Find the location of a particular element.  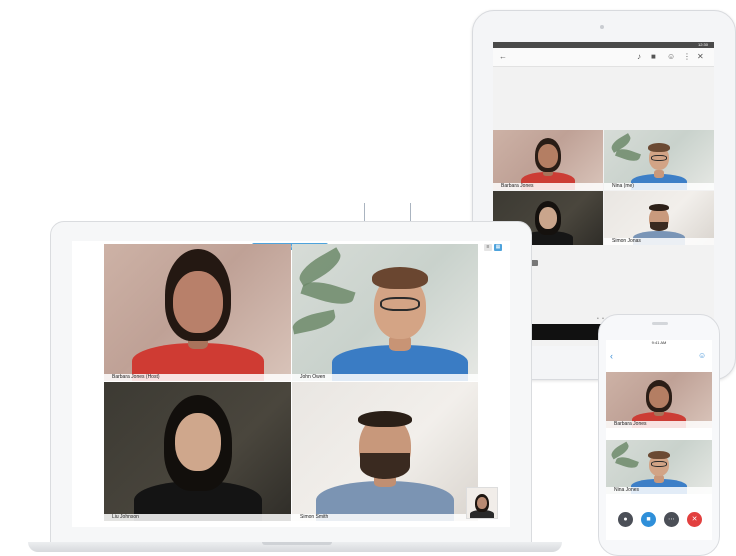

phone-tile-label: Nina Jones is located at coordinates (659, 490).